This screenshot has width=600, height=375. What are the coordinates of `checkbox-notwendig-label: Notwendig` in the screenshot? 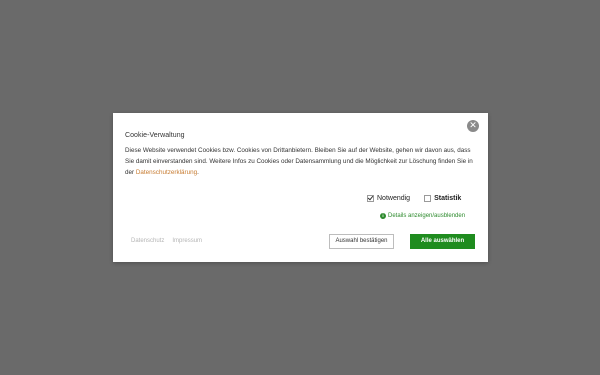 It's located at (394, 198).